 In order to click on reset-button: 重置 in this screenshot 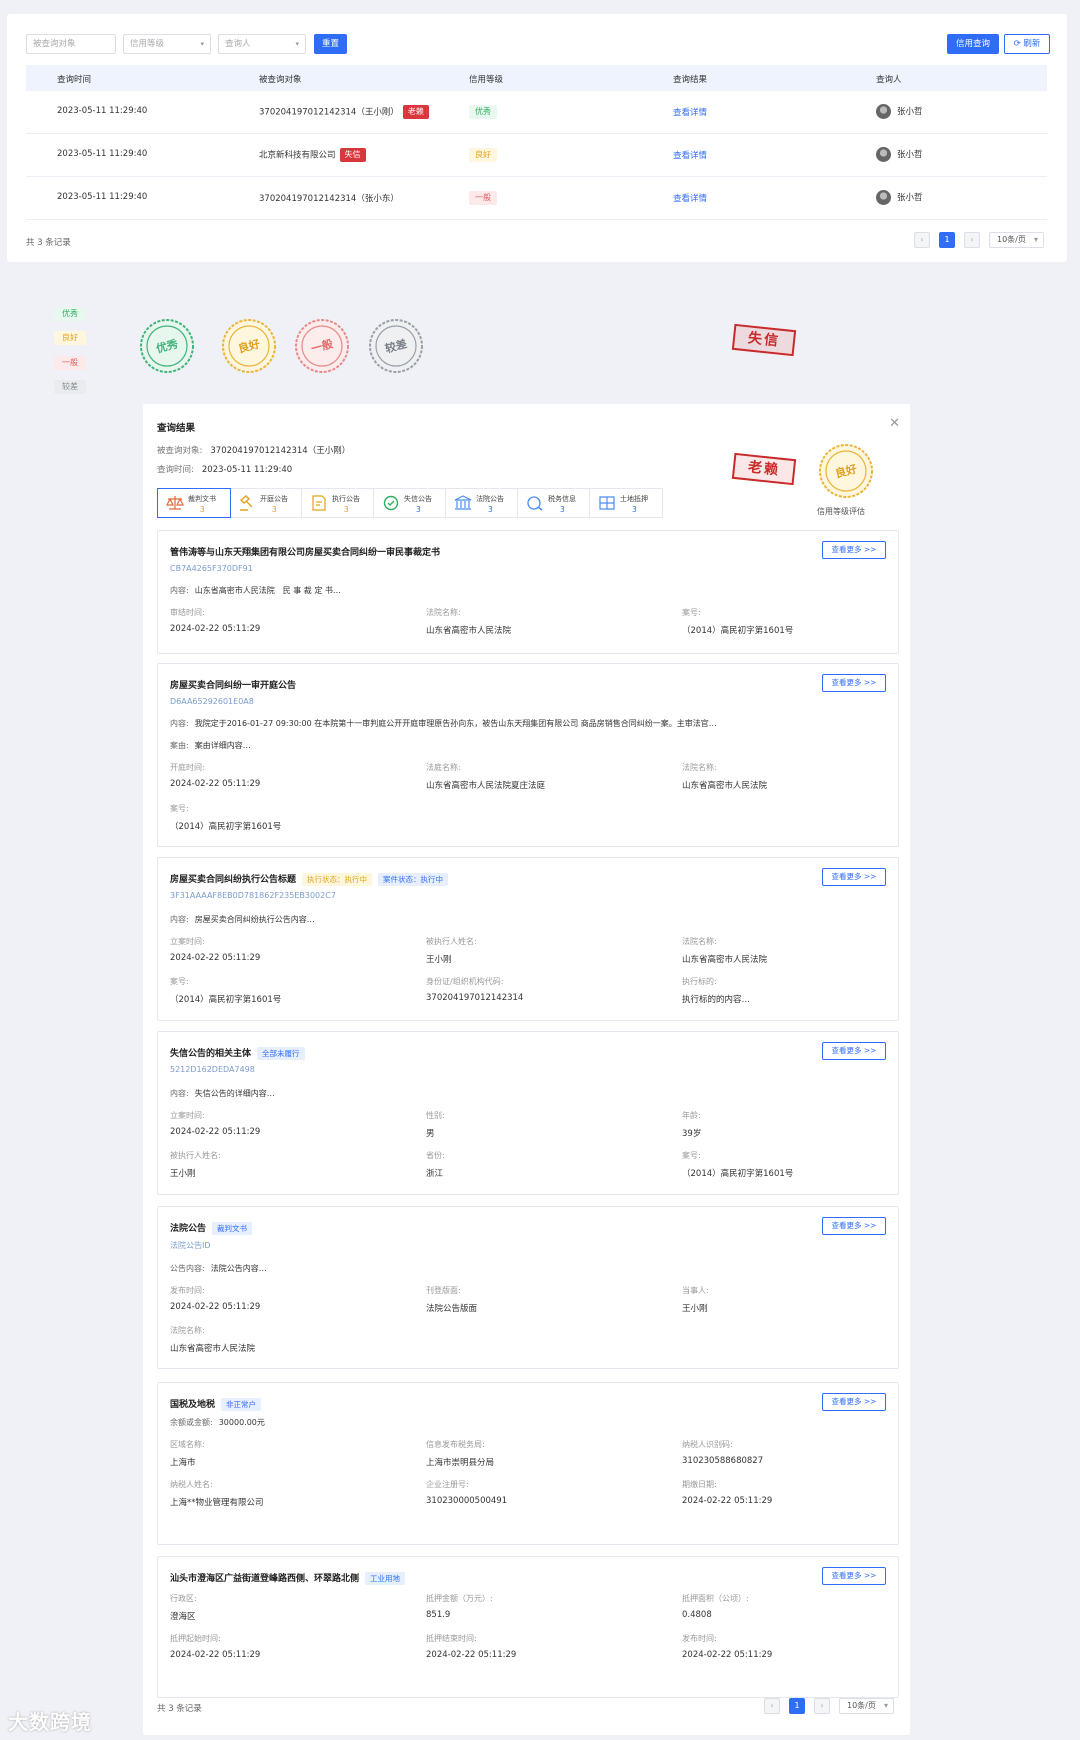, I will do `click(330, 44)`.